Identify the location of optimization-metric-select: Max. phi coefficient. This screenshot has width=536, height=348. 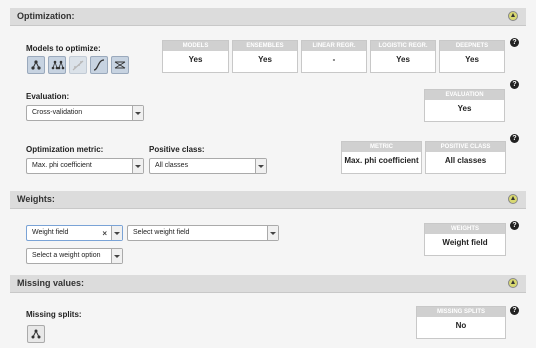
(85, 166).